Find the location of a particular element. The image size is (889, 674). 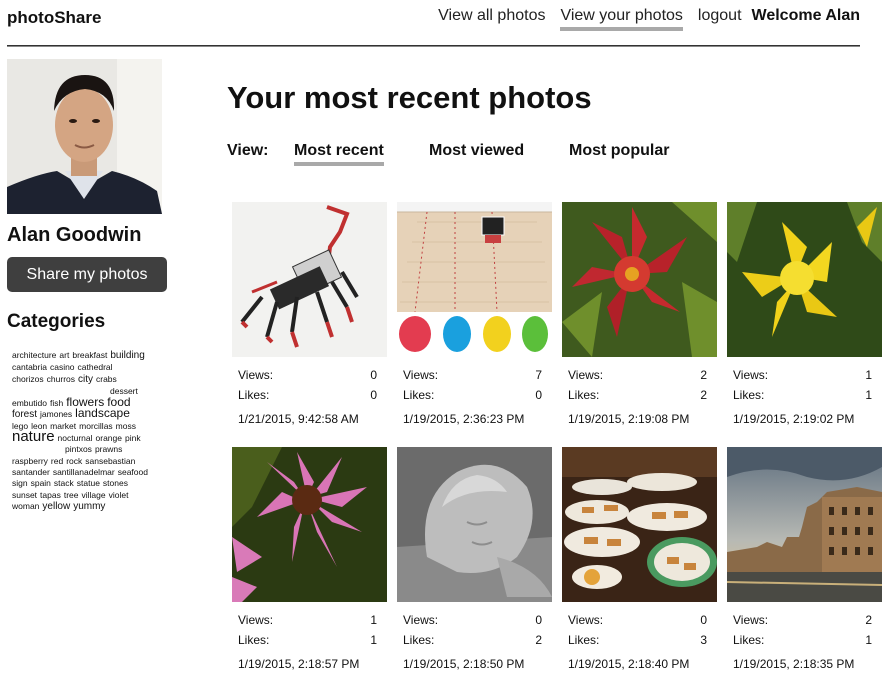

tag-santillanadelmar: santillanadelmar is located at coordinates (84, 472).